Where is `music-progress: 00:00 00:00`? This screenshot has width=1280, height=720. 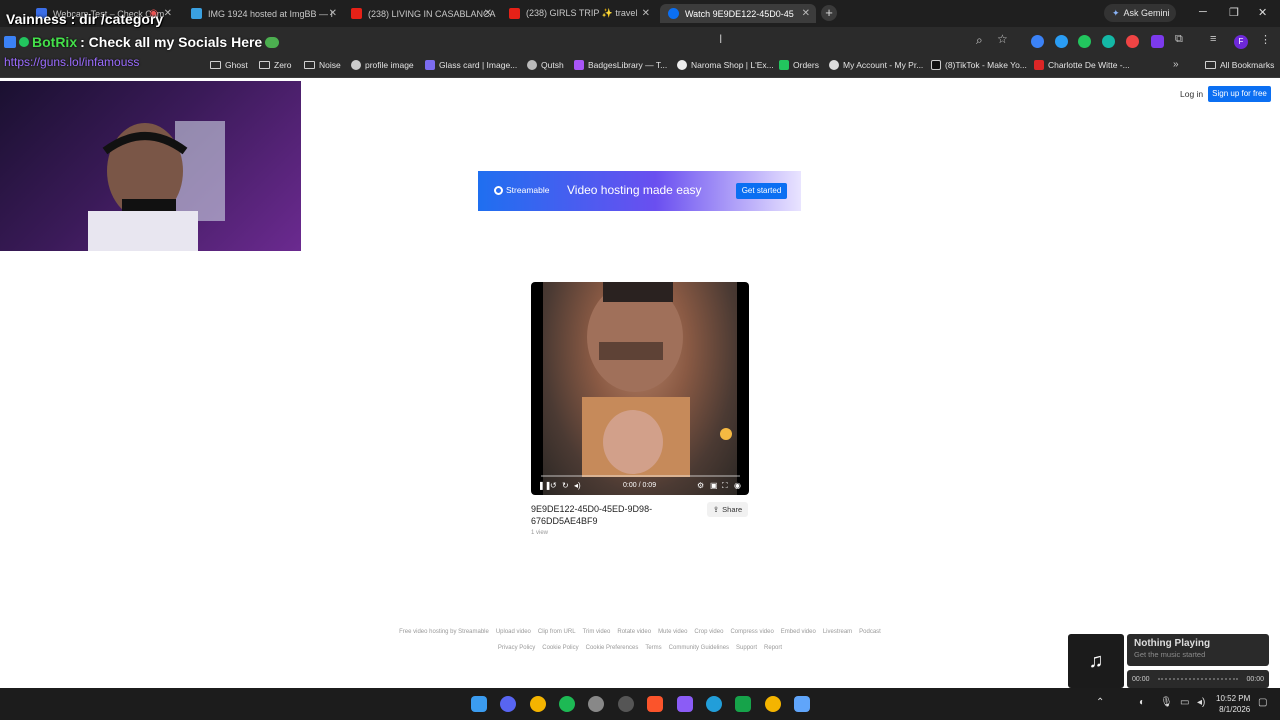 music-progress: 00:00 00:00 is located at coordinates (1198, 679).